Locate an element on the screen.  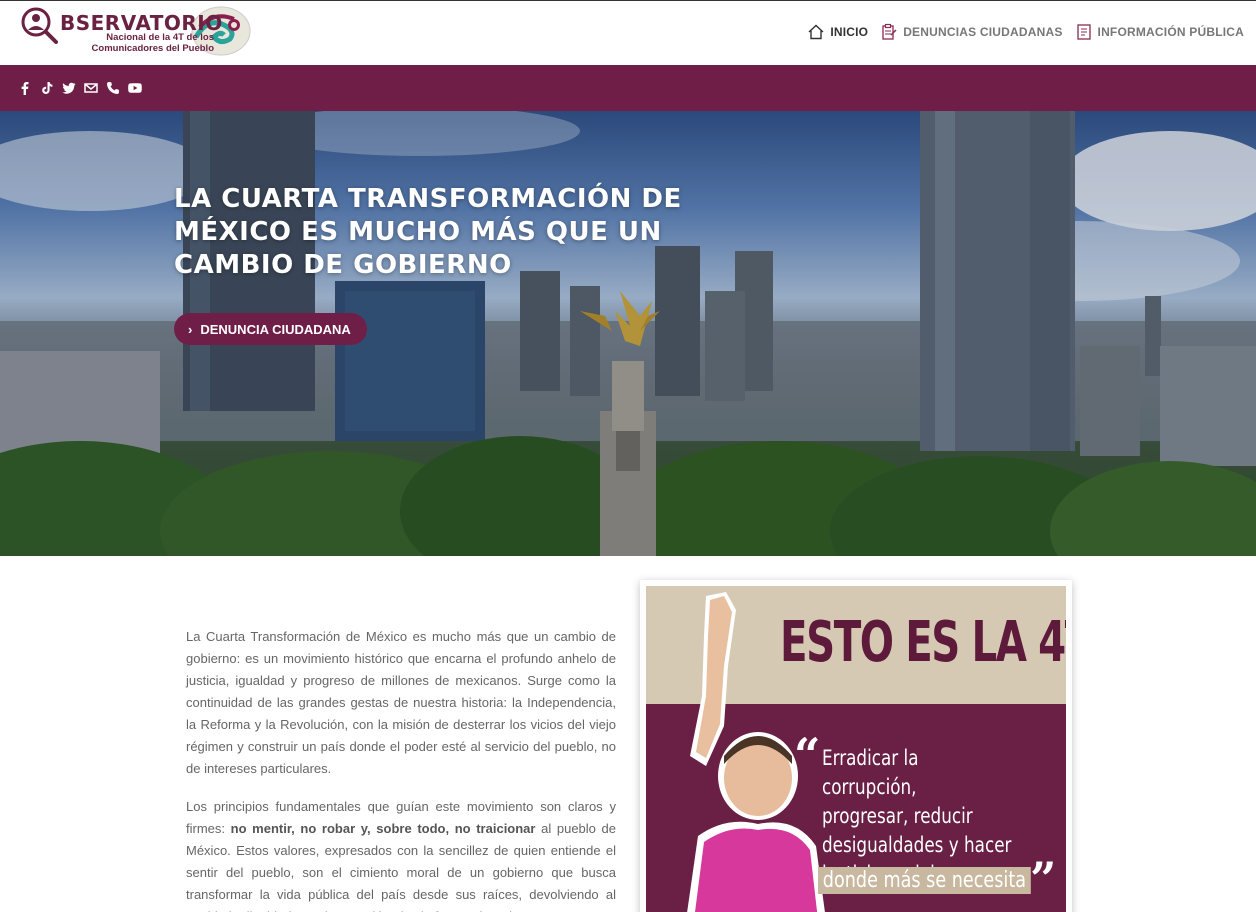
phone-icon is located at coordinates (113, 88).